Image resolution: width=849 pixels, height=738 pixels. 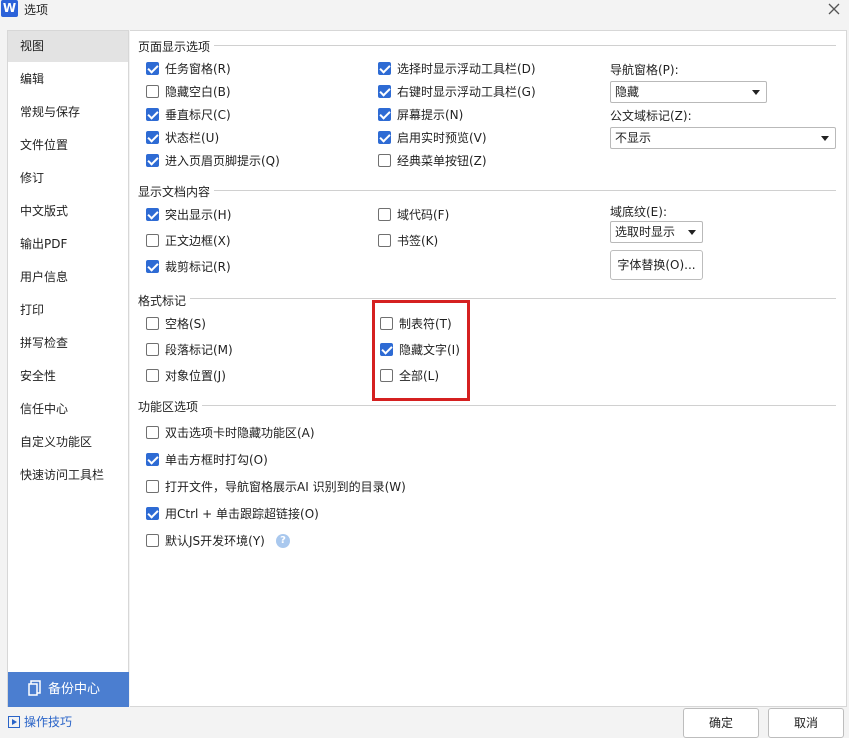 What do you see at coordinates (198, 115) in the screenshot?
I see `checkbox-label: 垂直标尺(C)` at bounding box center [198, 115].